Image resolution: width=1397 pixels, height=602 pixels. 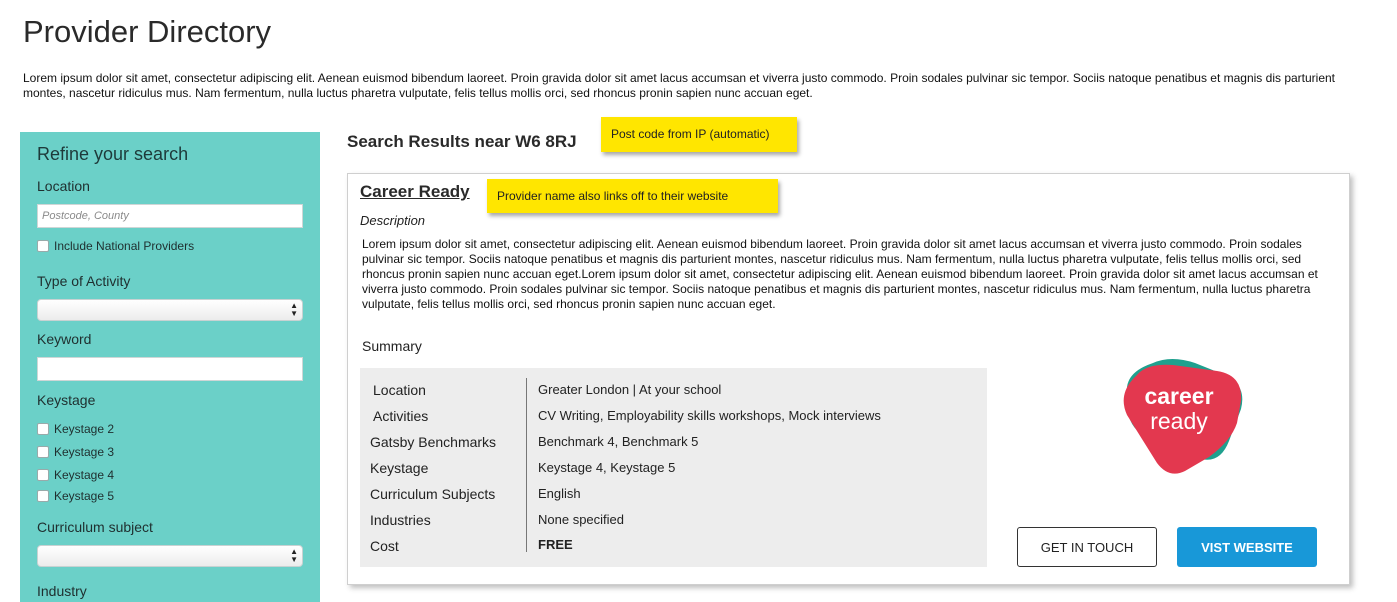 What do you see at coordinates (63, 186) in the screenshot?
I see `location-label: Location` at bounding box center [63, 186].